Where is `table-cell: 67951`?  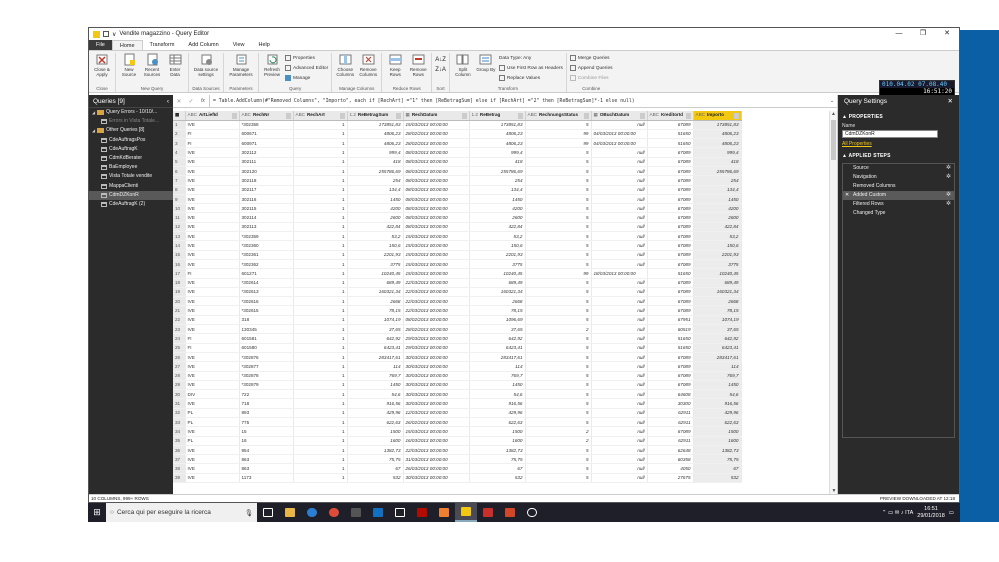 table-cell: 67951 is located at coordinates (670, 320).